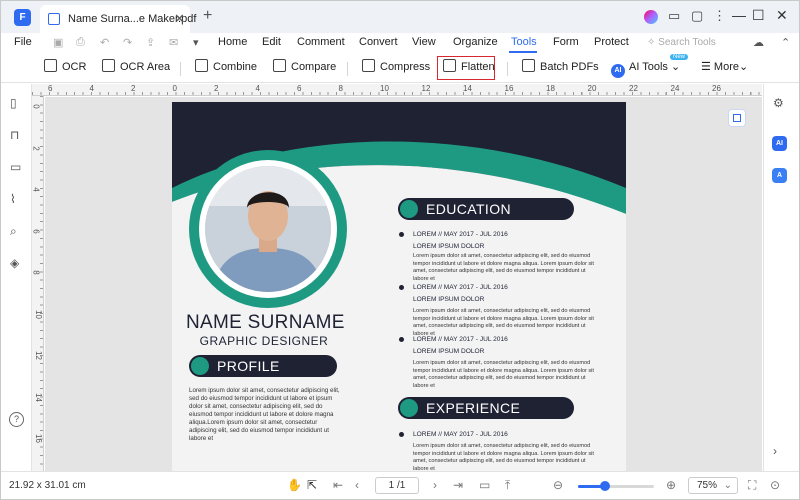 Image resolution: width=800 pixels, height=500 pixels. Describe the element at coordinates (719, 16) in the screenshot. I see `more-options-icon: ⋮` at that location.